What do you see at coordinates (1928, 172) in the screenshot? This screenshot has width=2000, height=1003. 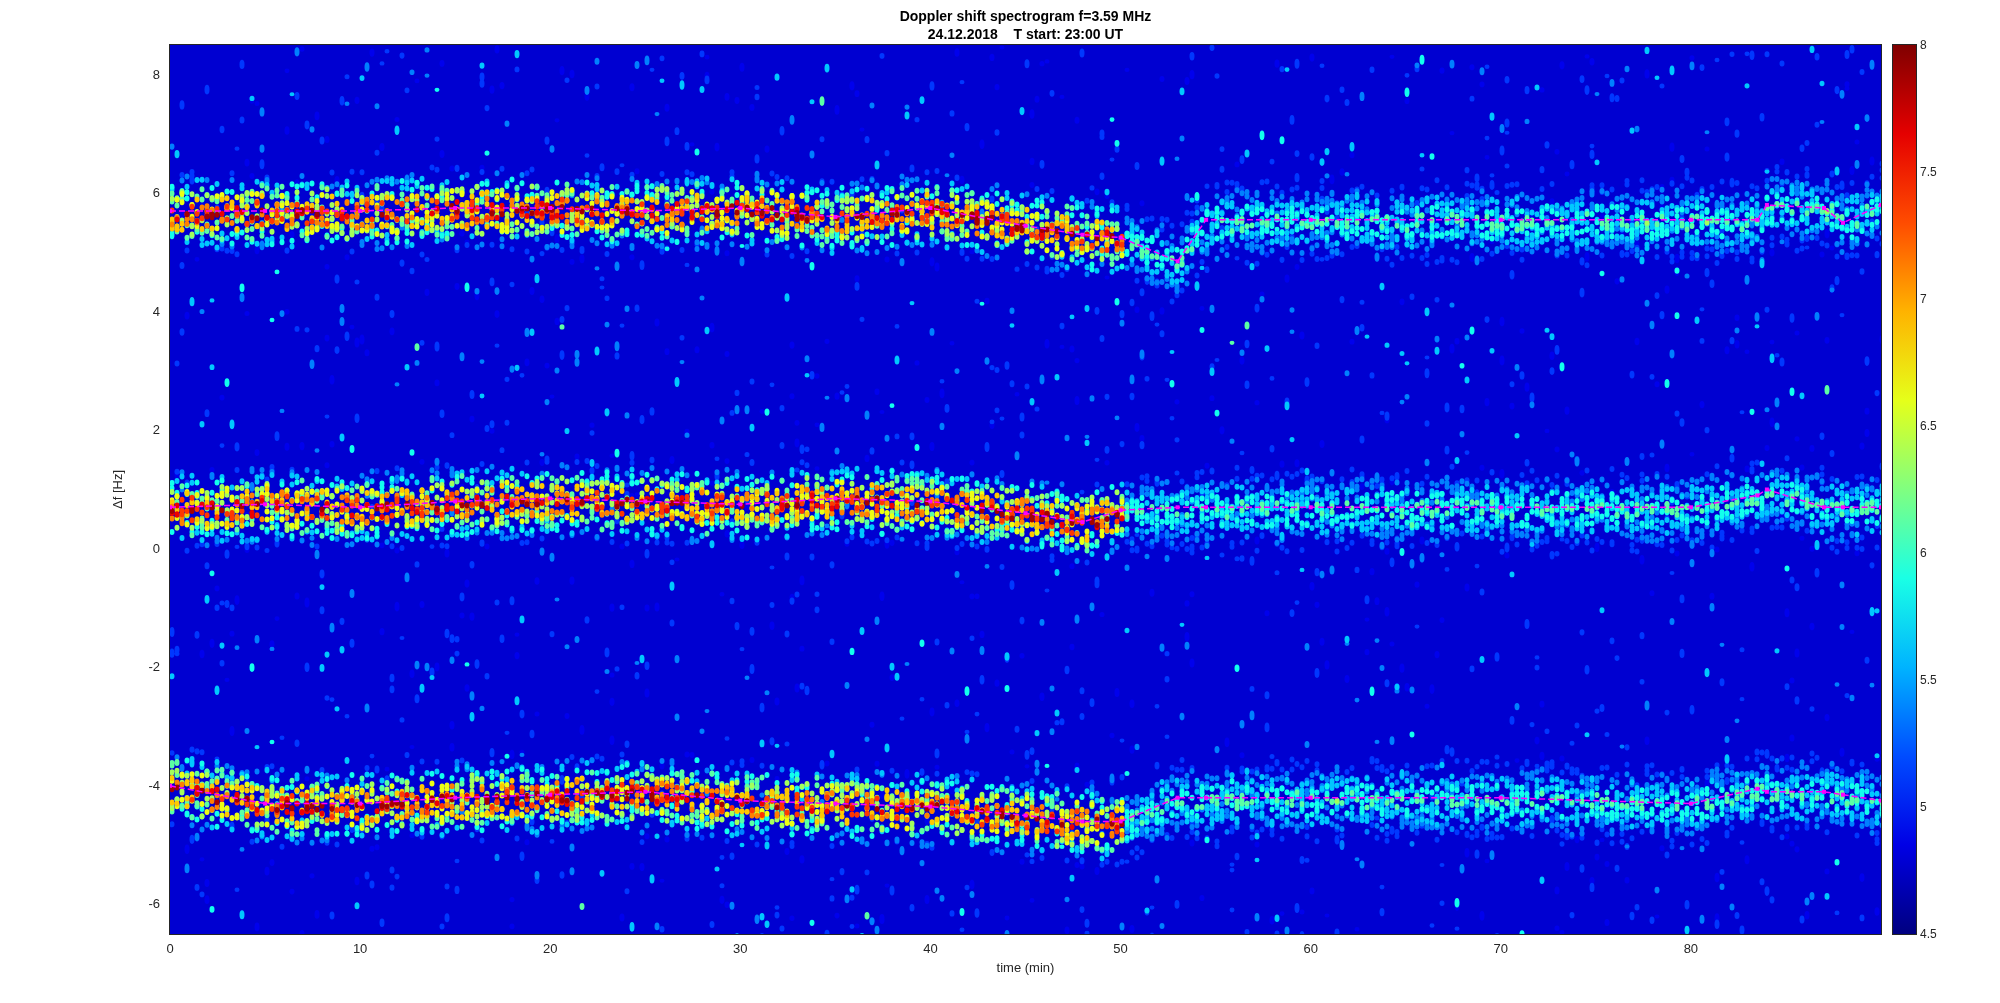 I see `colorbar-tick-label: 7.5` at bounding box center [1928, 172].